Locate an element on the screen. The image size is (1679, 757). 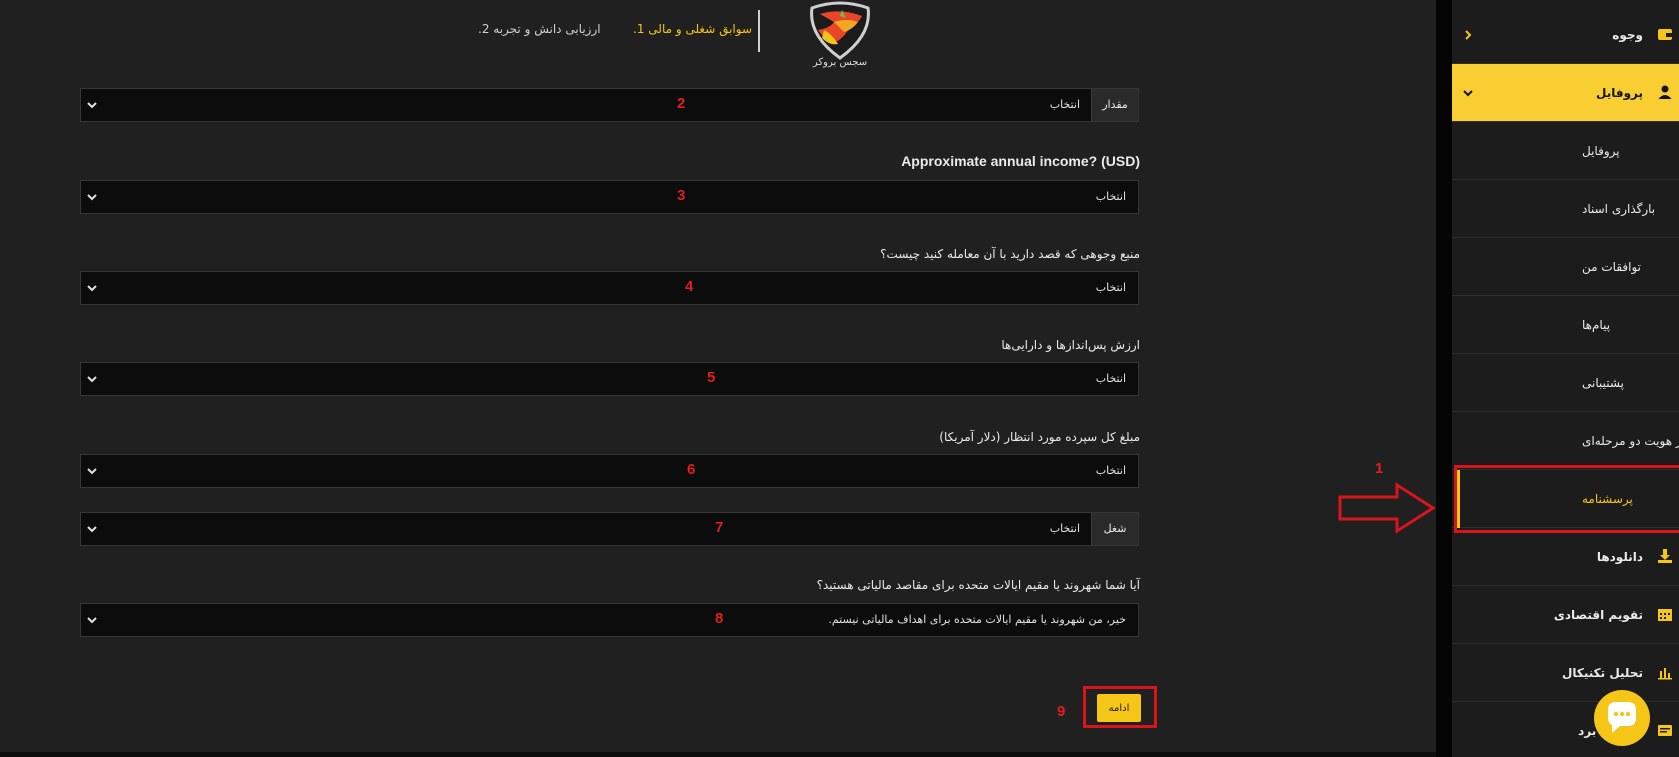
occupation-select: شغل انتخاب 7 is located at coordinates (609, 529).